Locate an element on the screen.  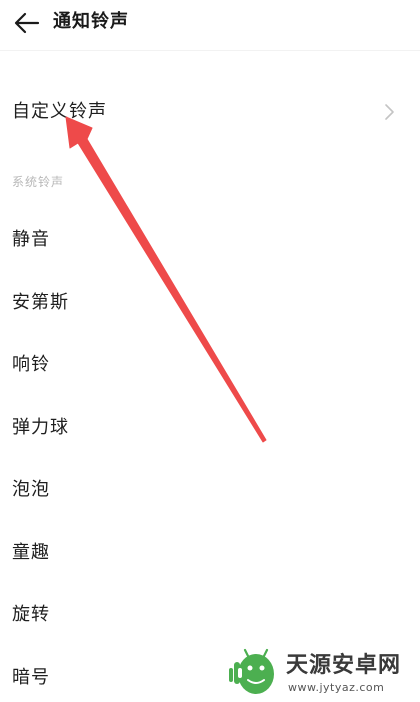
page-title: 通知铃声 is located at coordinates (91, 21).